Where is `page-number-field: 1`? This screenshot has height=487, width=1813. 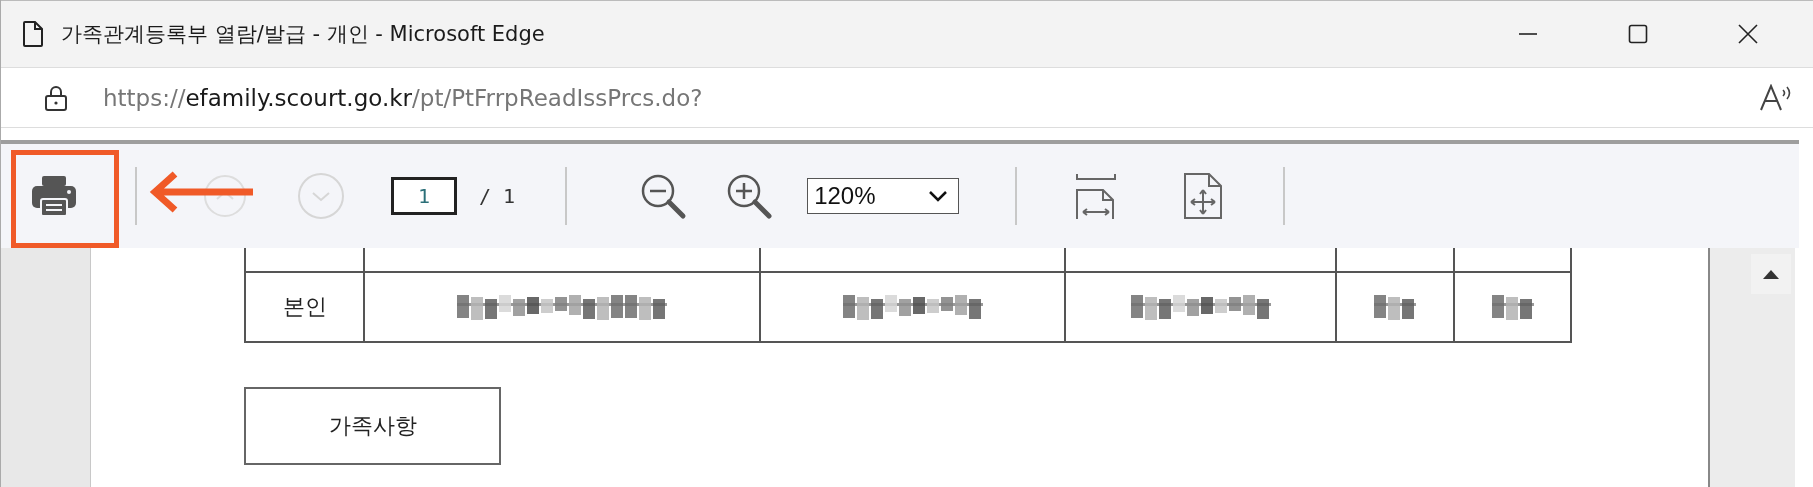 page-number-field: 1 is located at coordinates (424, 196).